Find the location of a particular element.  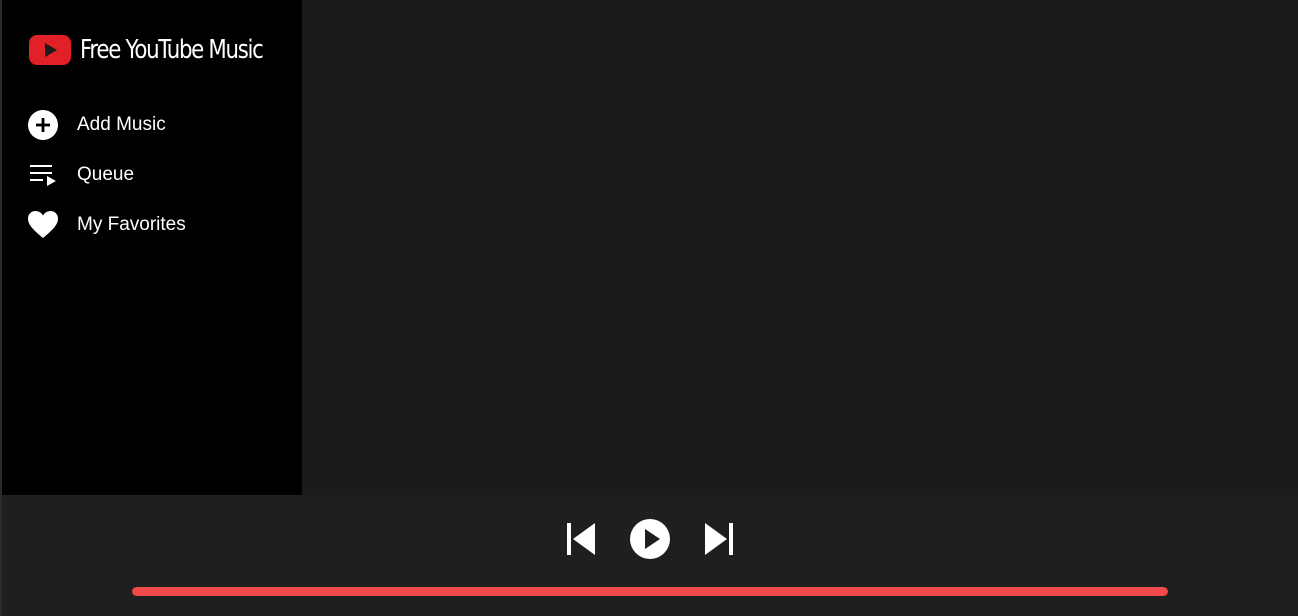

sidebar-nav: Add Music Queue My Favorites is located at coordinates (157, 180).